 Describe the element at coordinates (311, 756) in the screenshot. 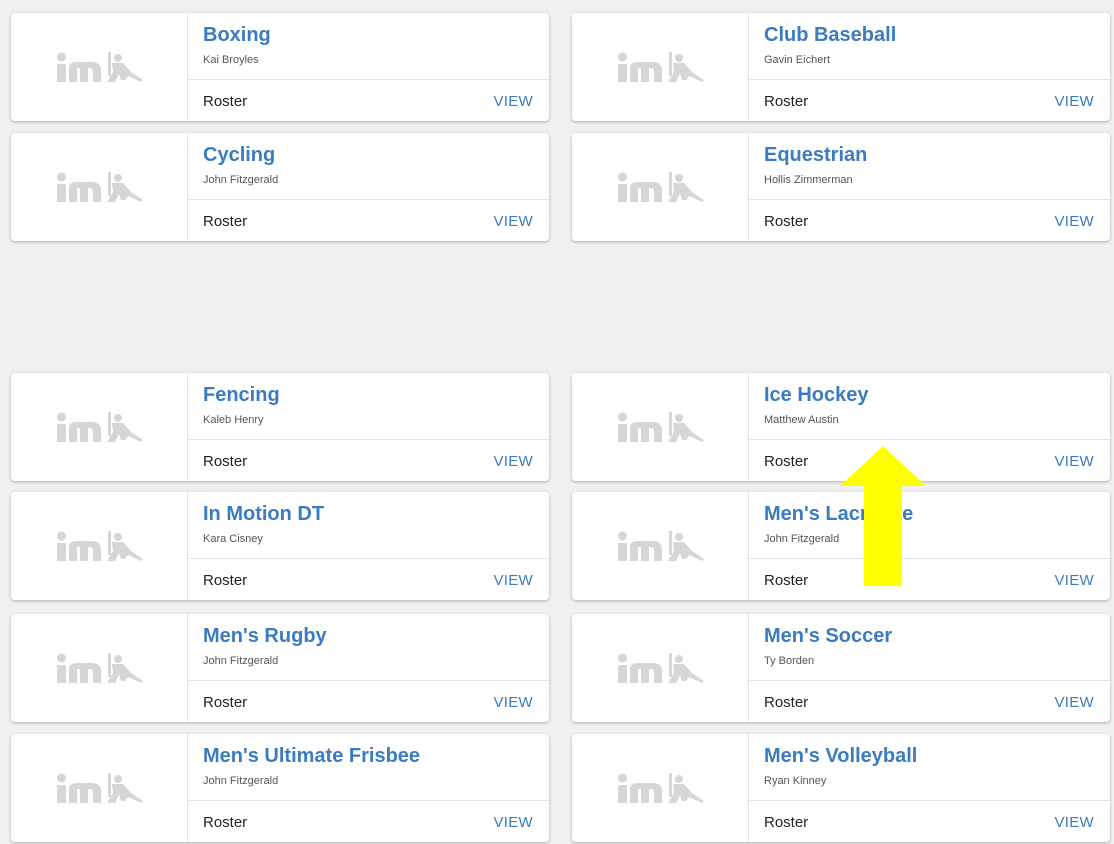

I see `team-name-link: Men's Ultimate Frisbee` at that location.